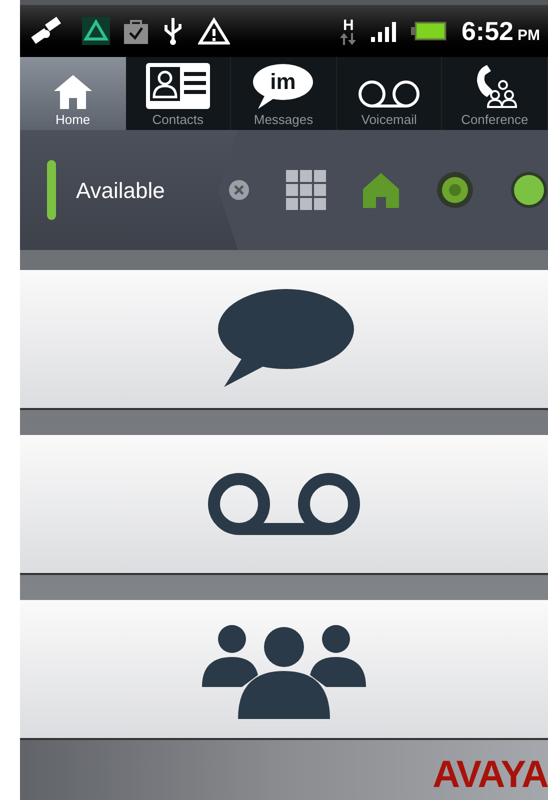  What do you see at coordinates (455, 190) in the screenshot?
I see `status-button-icon` at bounding box center [455, 190].